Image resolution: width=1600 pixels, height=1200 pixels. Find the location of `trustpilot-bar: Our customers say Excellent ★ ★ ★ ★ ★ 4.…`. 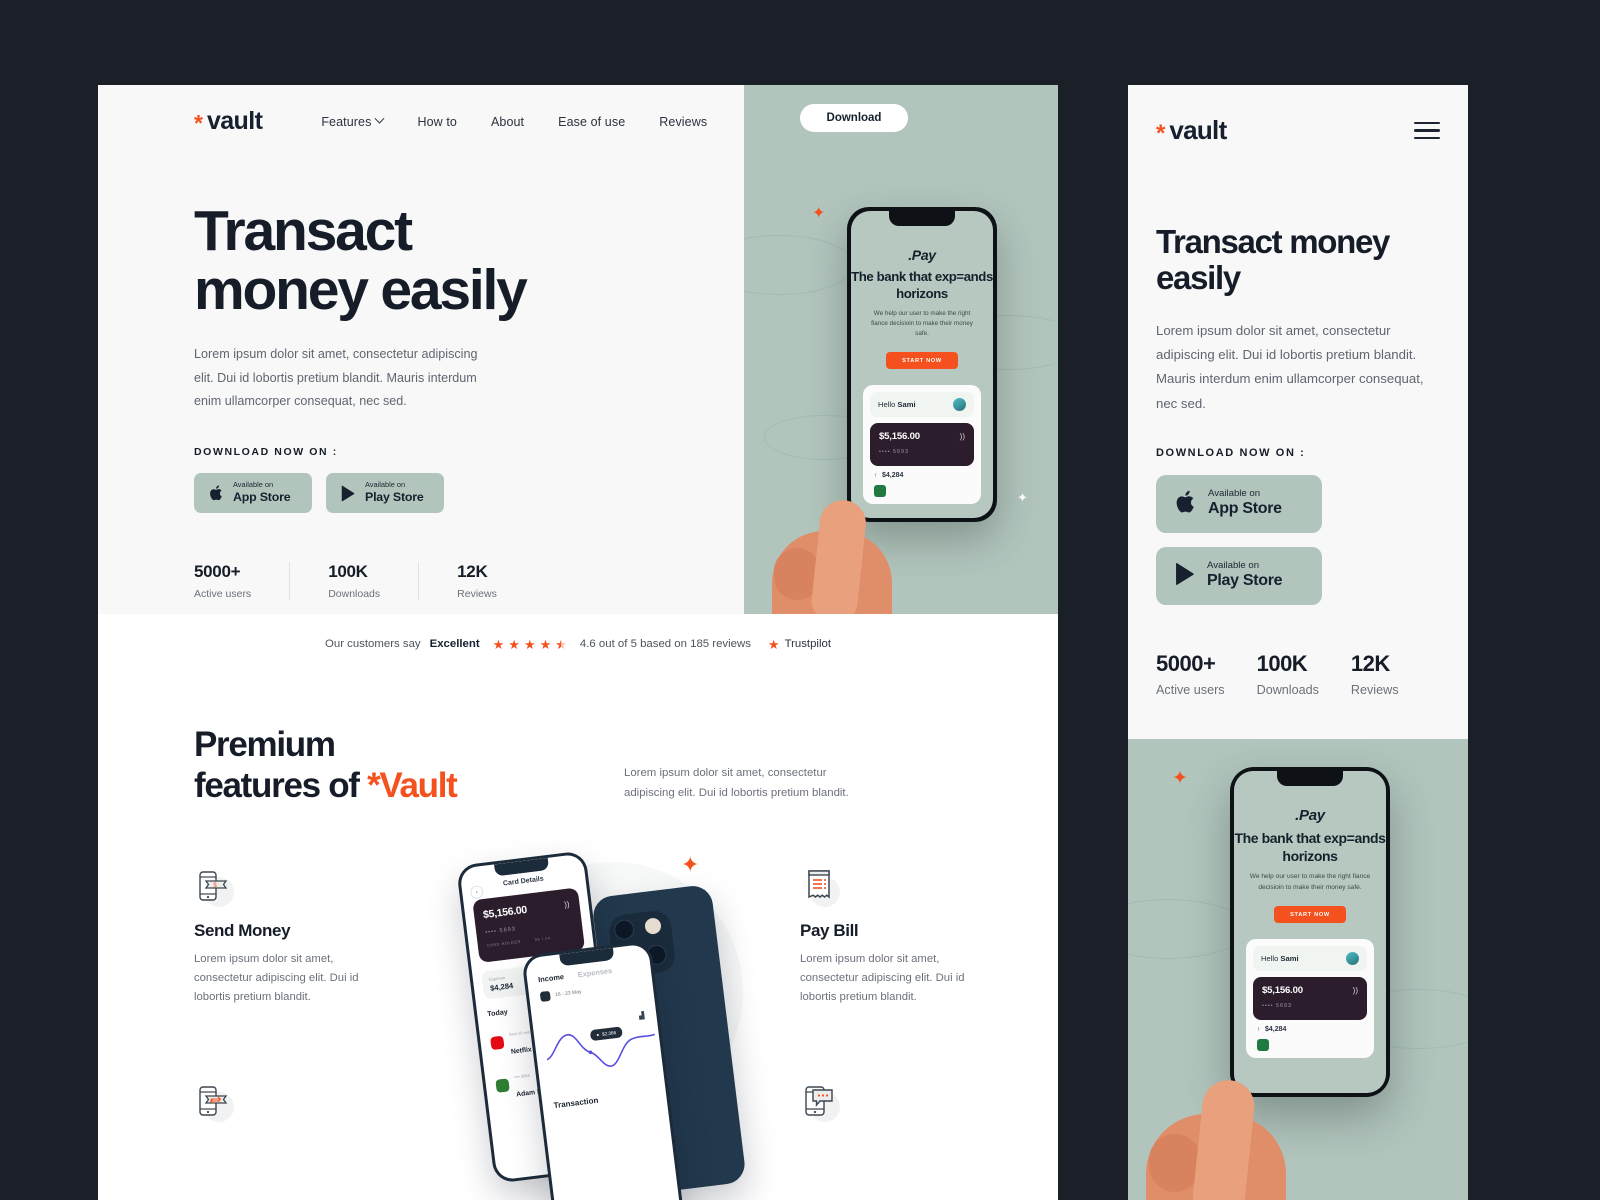

trustpilot-bar: Our customers say Excellent ★ ★ ★ ★ ★ 4.… is located at coordinates (578, 644).